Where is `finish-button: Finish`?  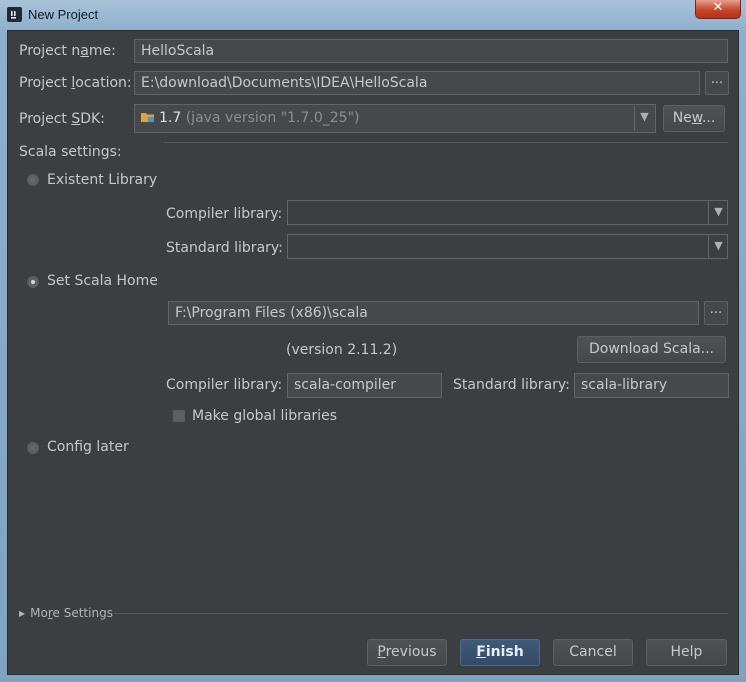
finish-button: Finish is located at coordinates (500, 652).